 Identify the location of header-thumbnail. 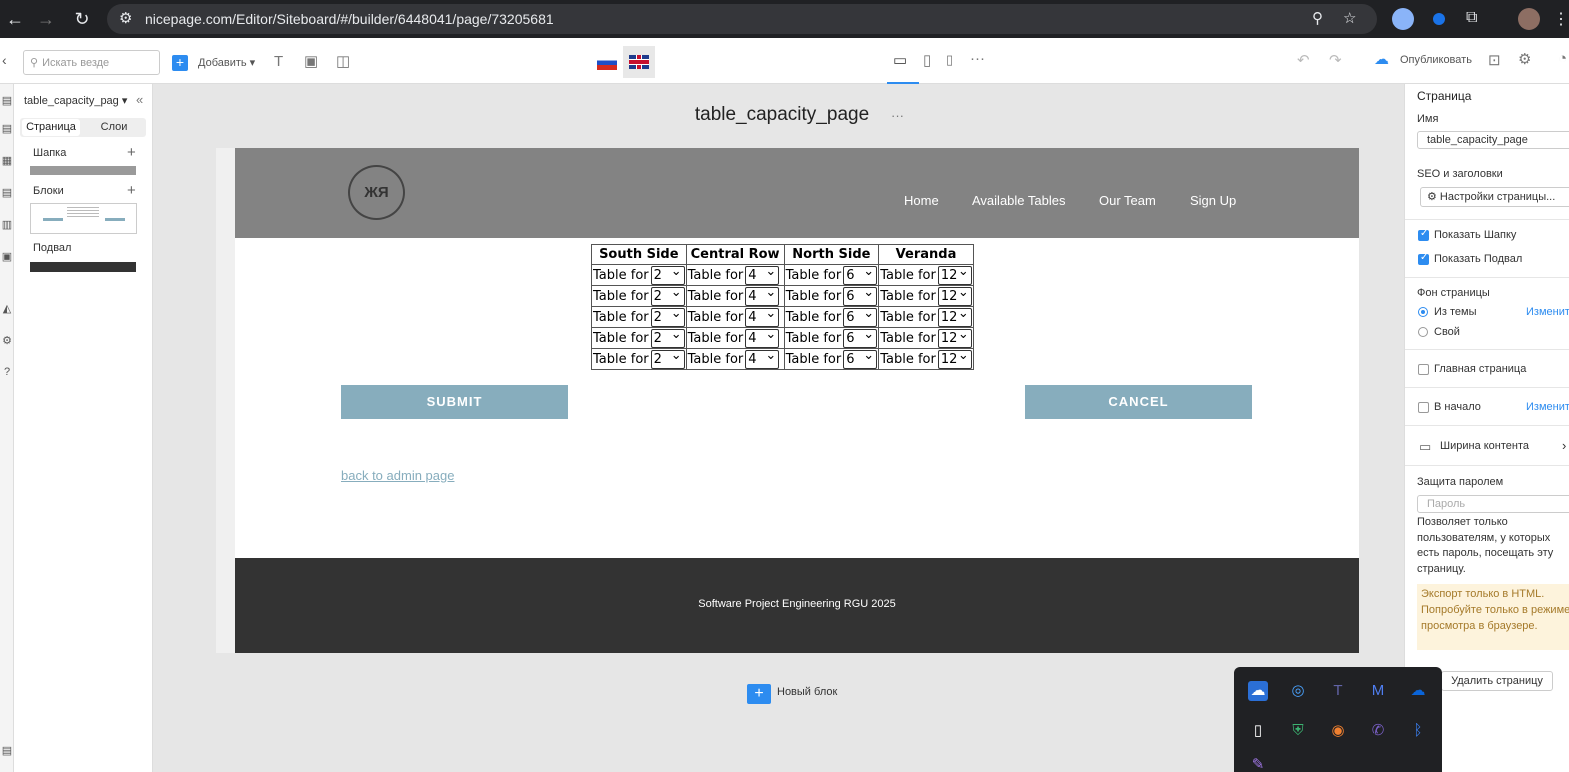
(83, 170).